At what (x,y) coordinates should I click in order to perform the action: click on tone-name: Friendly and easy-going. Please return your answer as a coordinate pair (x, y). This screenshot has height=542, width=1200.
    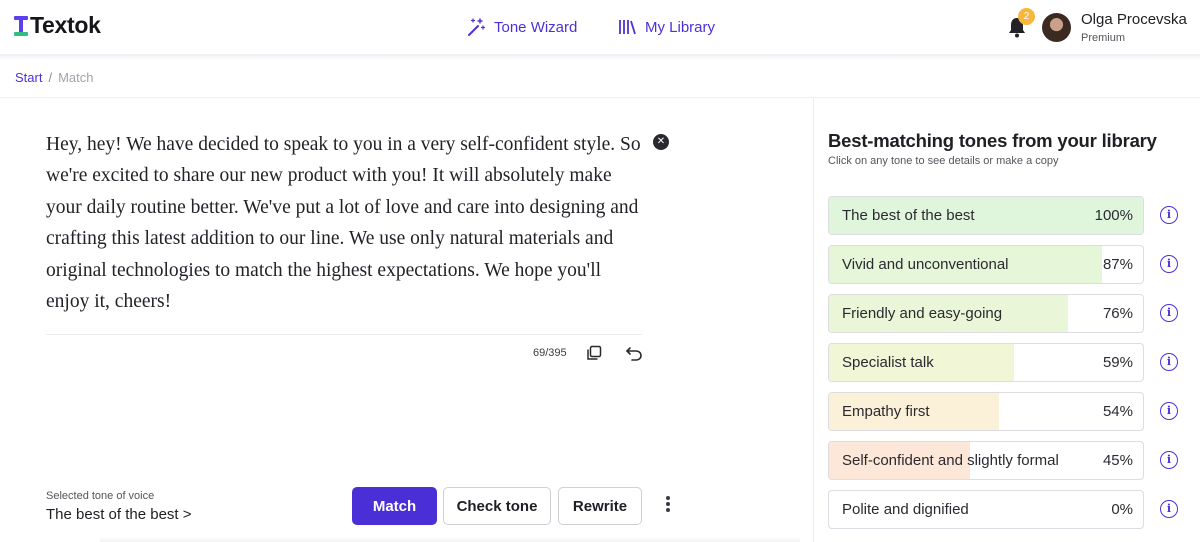
    Looking at the image, I should click on (922, 313).